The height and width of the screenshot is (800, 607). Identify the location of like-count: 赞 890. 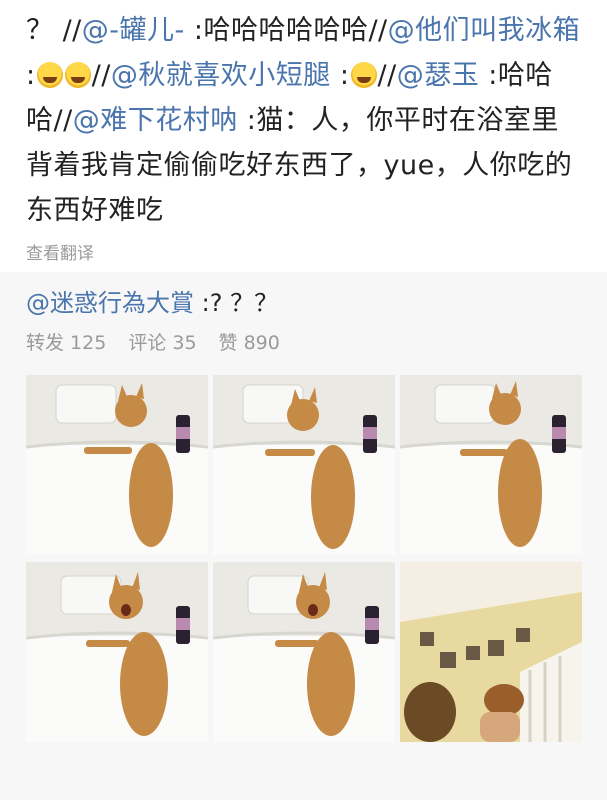
(249, 341).